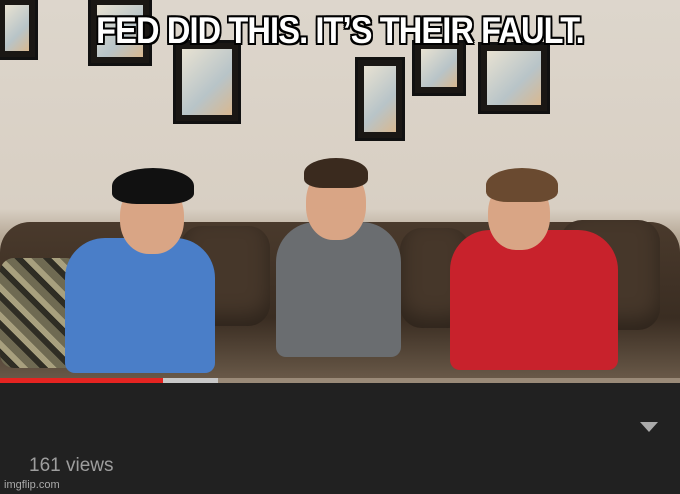 This screenshot has height=494, width=680. What do you see at coordinates (82, 380) in the screenshot?
I see `progress-played` at bounding box center [82, 380].